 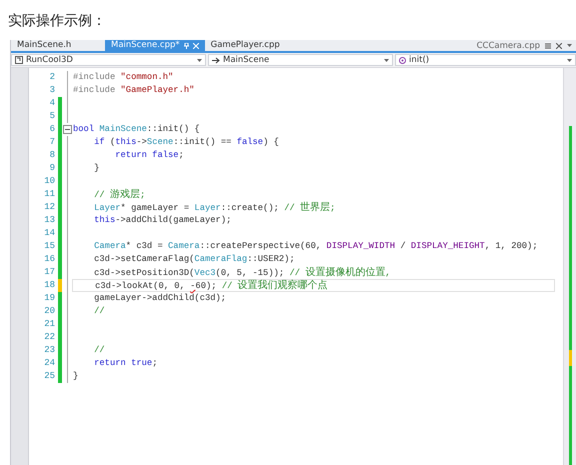 What do you see at coordinates (186, 45) in the screenshot?
I see `pin-icon` at bounding box center [186, 45].